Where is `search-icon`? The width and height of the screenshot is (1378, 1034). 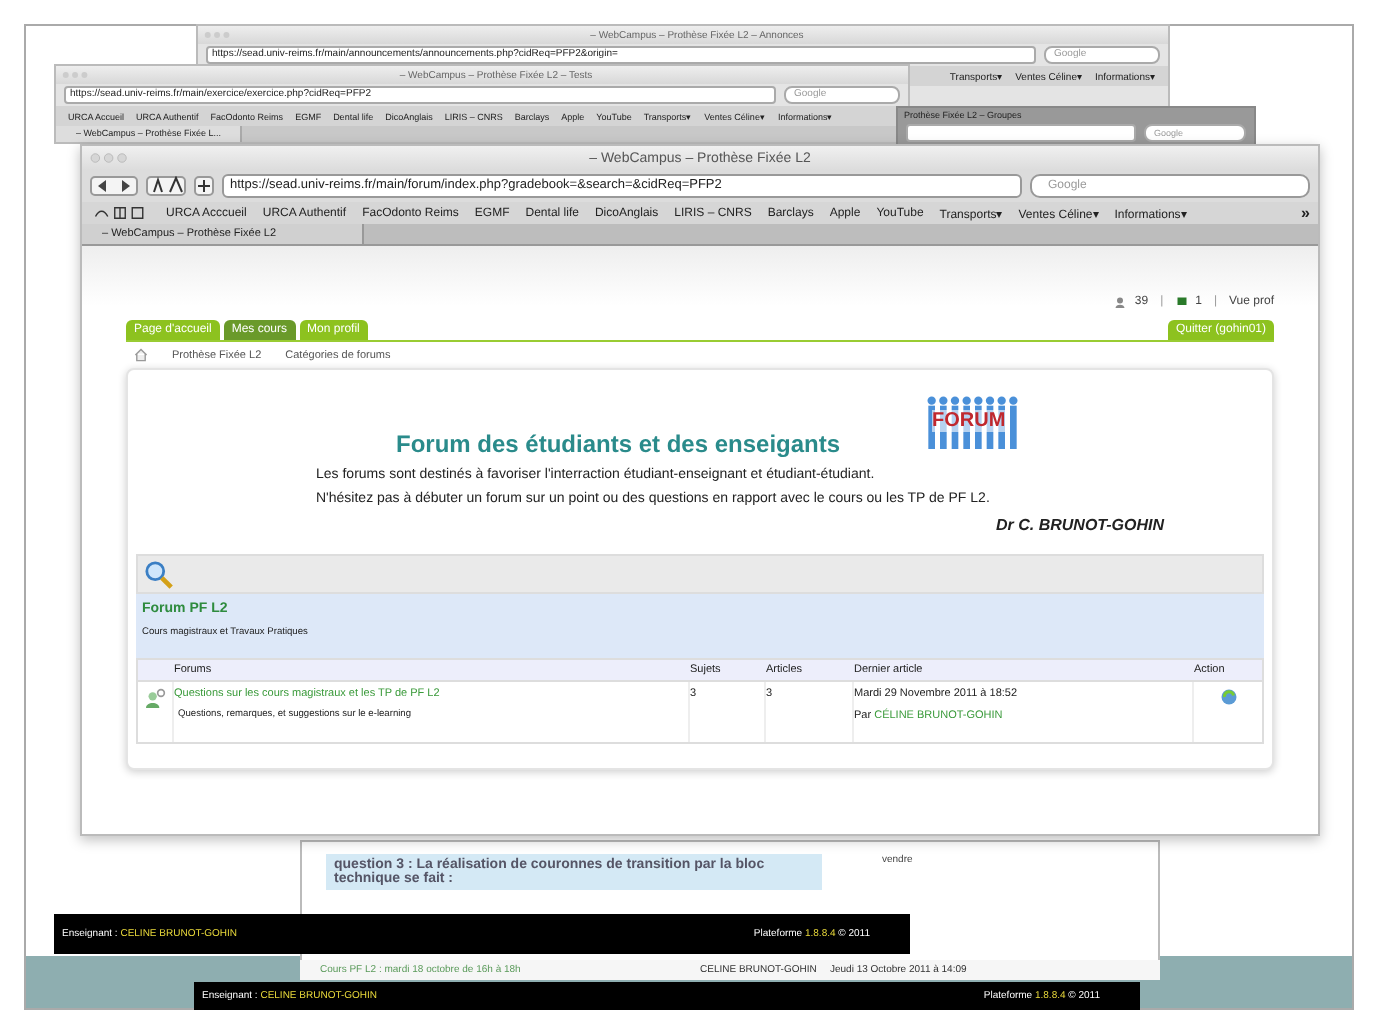 search-icon is located at coordinates (159, 574).